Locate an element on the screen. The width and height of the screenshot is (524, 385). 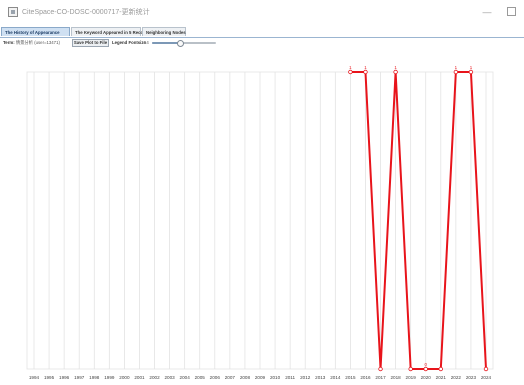
data-point-2019 is located at coordinates (410, 369).